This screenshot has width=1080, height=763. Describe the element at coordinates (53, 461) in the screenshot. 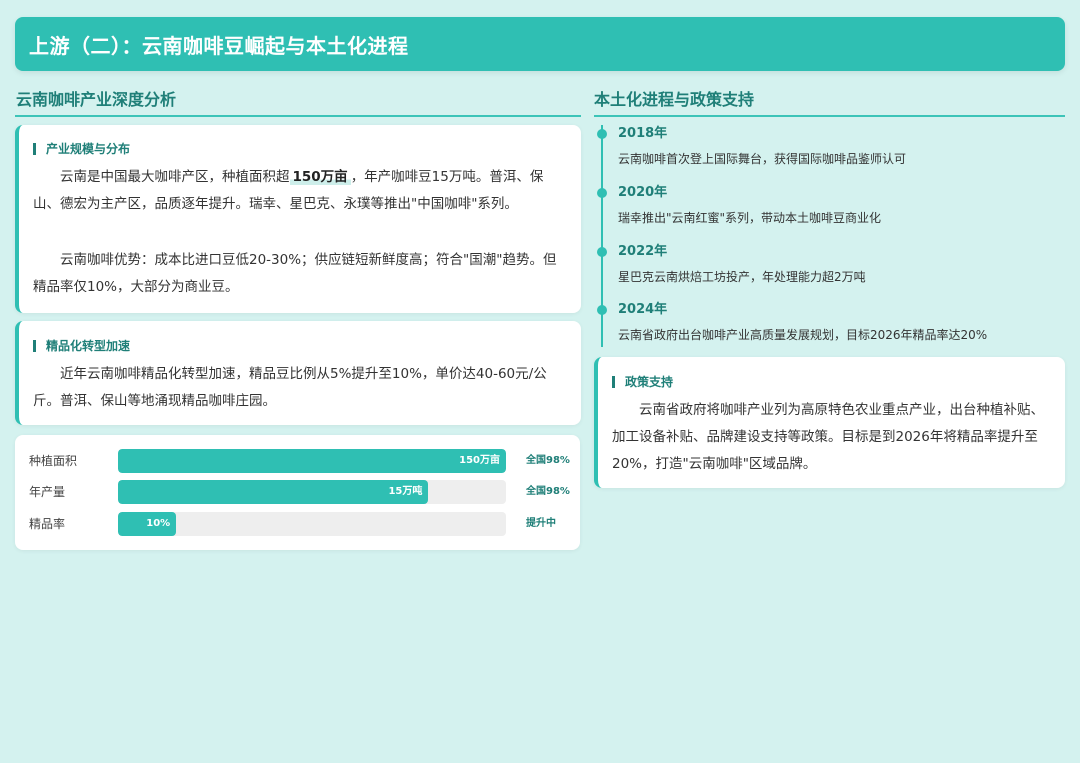

I see `stat-label: 种植面积` at that location.